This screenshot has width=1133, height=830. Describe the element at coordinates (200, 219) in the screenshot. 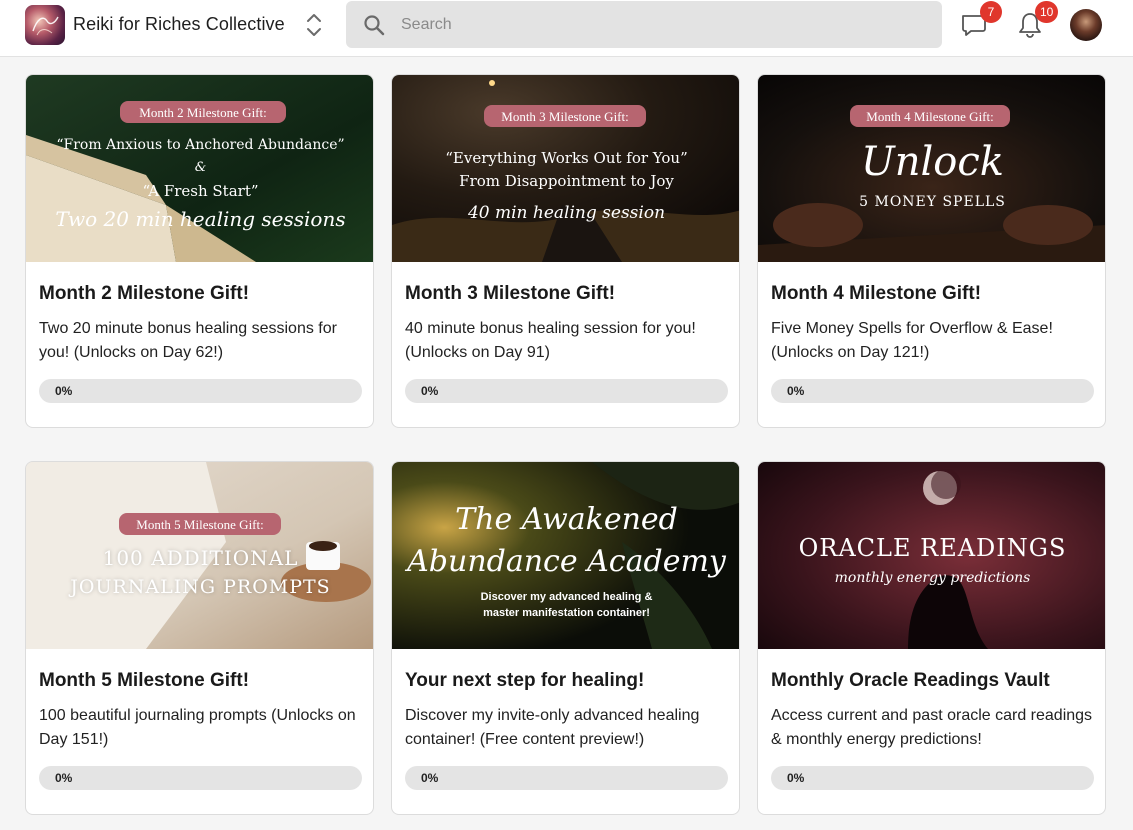

I see `cover-script-text: Two 20 min healing sessions` at that location.